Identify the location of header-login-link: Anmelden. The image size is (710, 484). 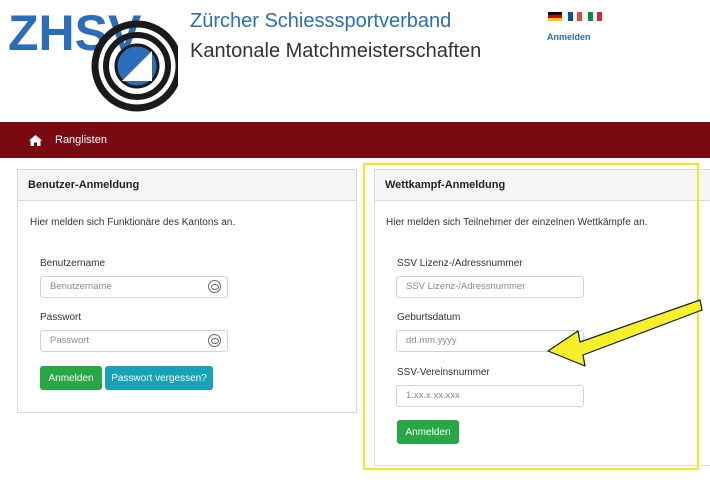
(569, 37).